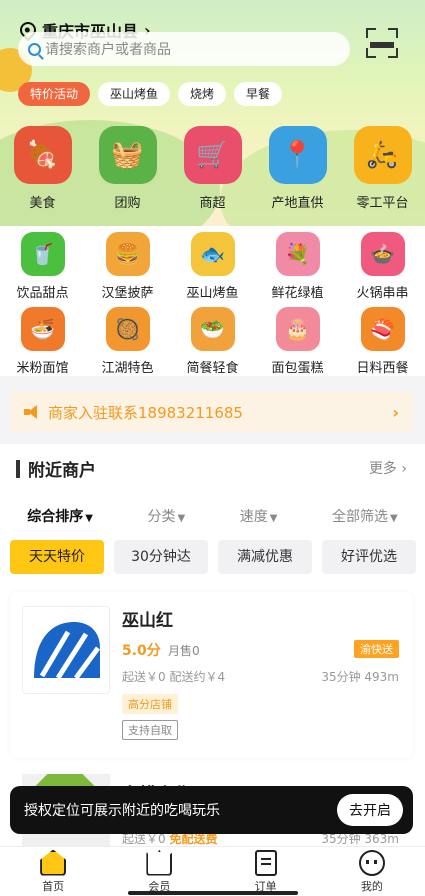 This screenshot has width=425, height=896. I want to click on category-local-specialty: 🥘 江湖特色, so click(128, 341).